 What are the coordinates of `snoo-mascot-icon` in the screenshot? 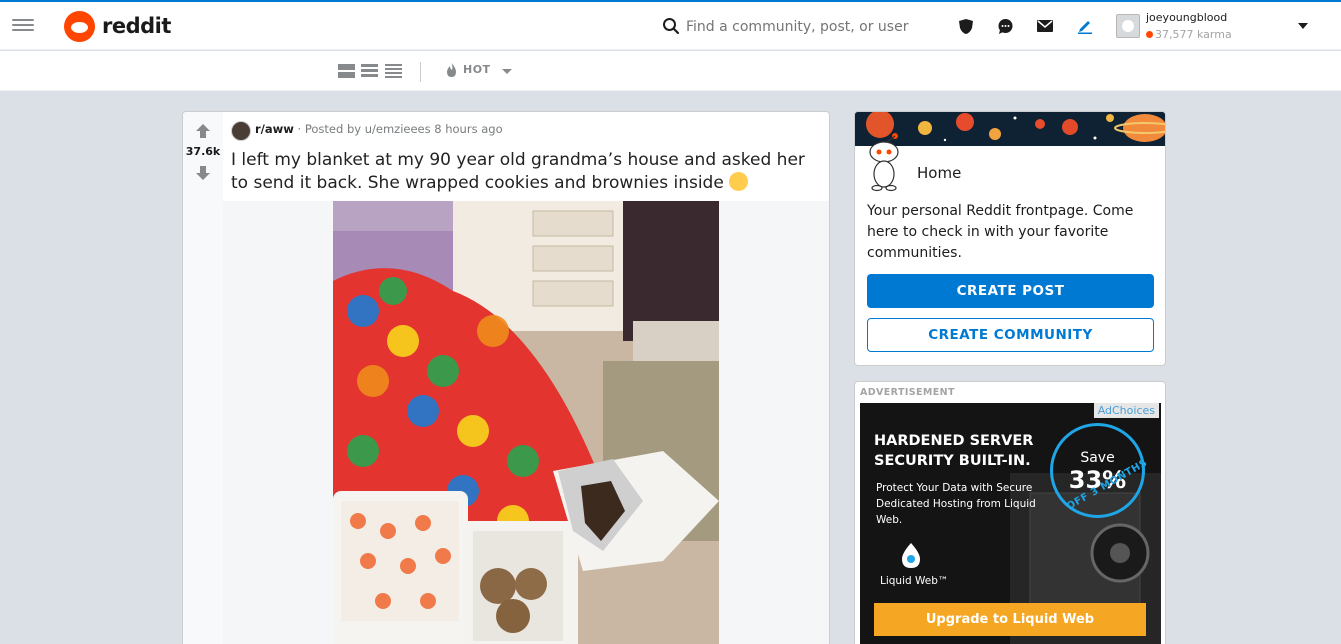 It's located at (884, 162).